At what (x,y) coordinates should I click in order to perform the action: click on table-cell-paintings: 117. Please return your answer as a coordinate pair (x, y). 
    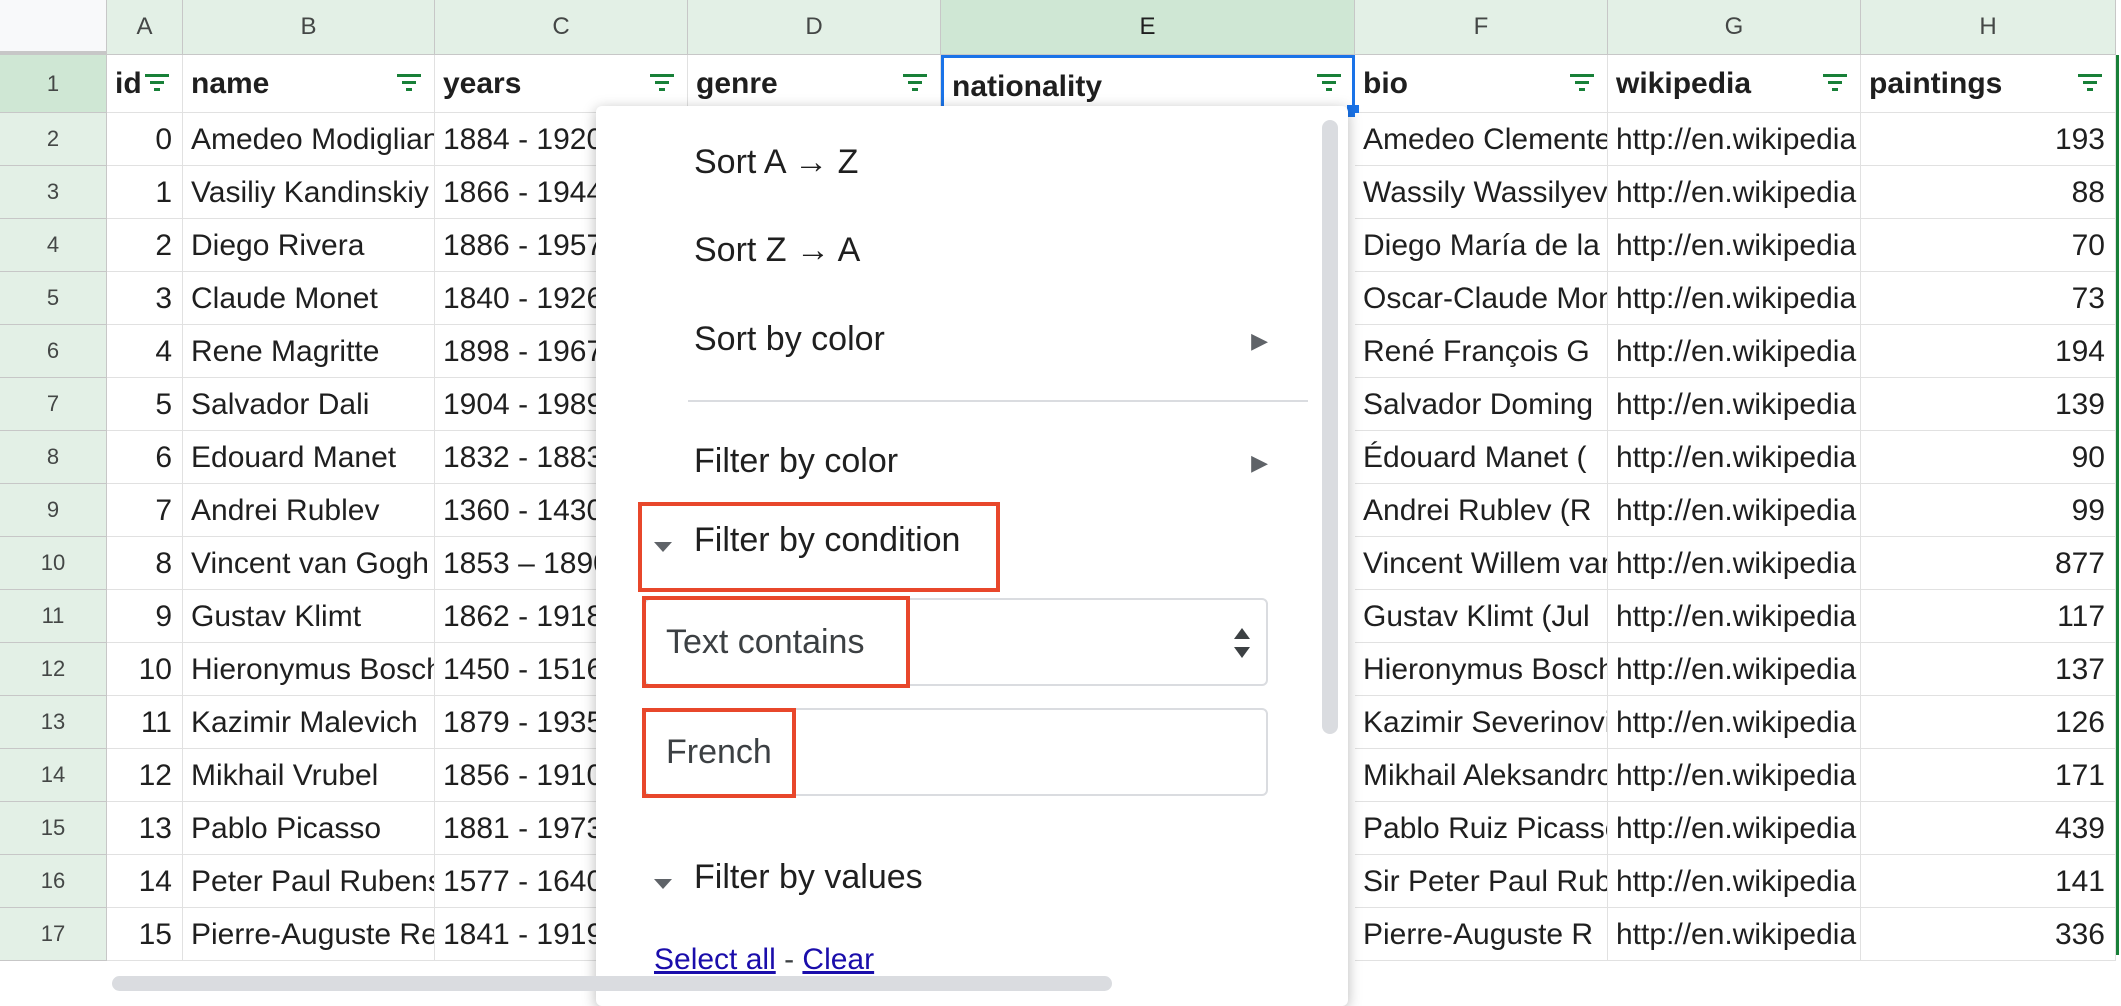
    Looking at the image, I should click on (1988, 616).